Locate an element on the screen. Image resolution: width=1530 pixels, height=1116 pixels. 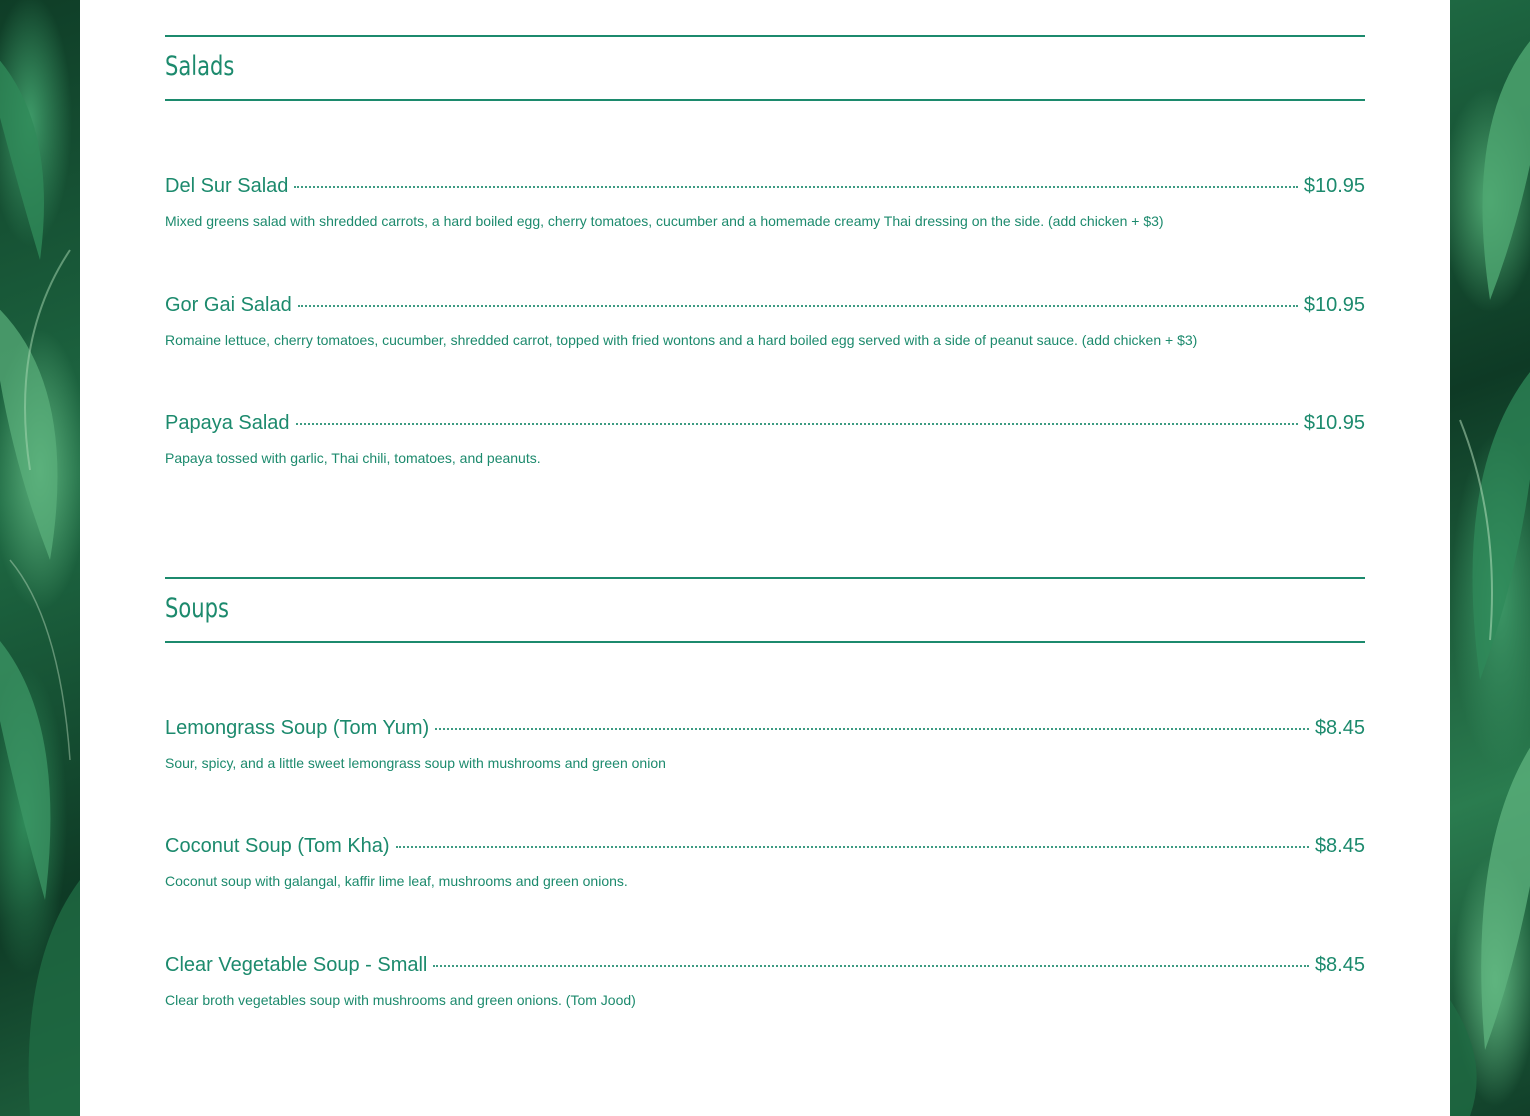
leaf-background-left is located at coordinates (40, 558).